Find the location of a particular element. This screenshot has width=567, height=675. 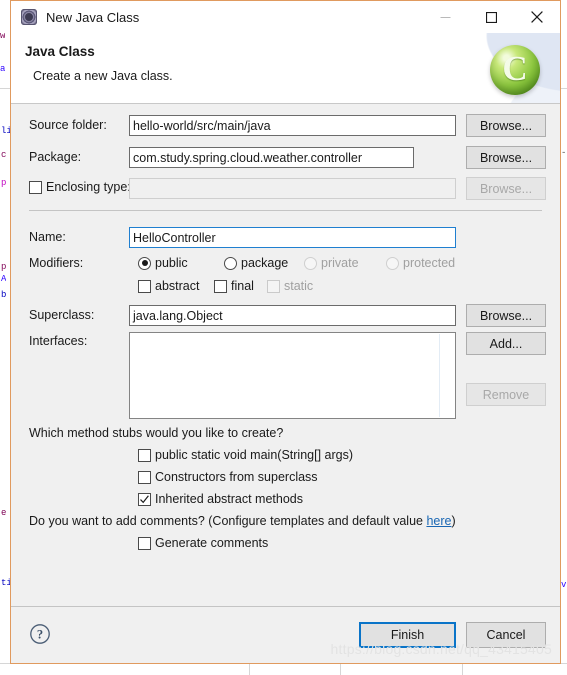

background-code-fragment: w is located at coordinates (3, 36).